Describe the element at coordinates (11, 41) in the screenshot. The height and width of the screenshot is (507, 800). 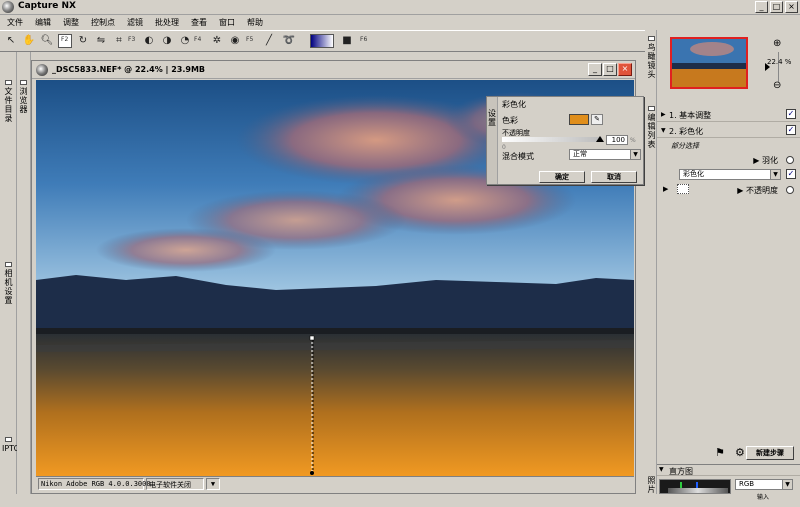
I see `direct-select-icon: ↖` at that location.